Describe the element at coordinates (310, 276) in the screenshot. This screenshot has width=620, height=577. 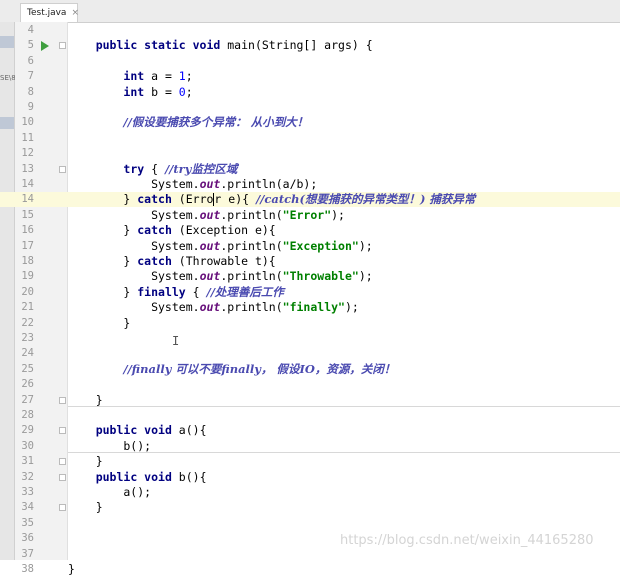
I see `code-line: 19 System.out.println("Throwable");` at that location.